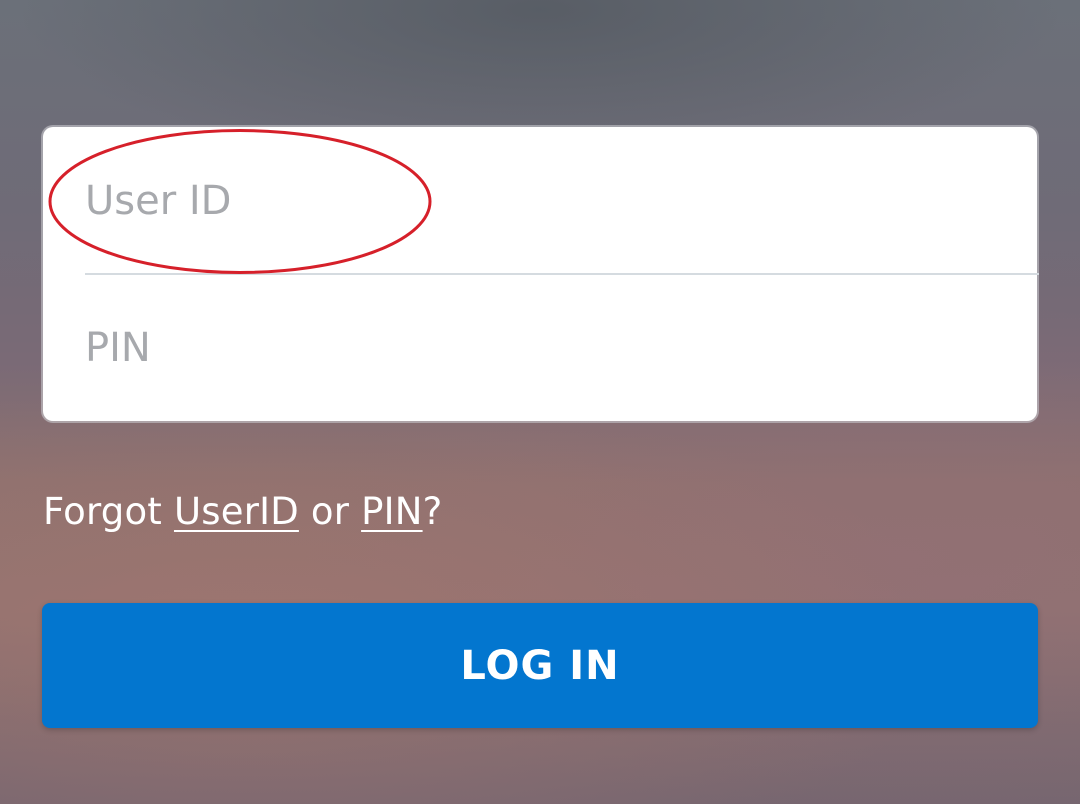 The image size is (1080, 804). What do you see at coordinates (432, 511) in the screenshot?
I see `forgot-suffix: ?` at bounding box center [432, 511].